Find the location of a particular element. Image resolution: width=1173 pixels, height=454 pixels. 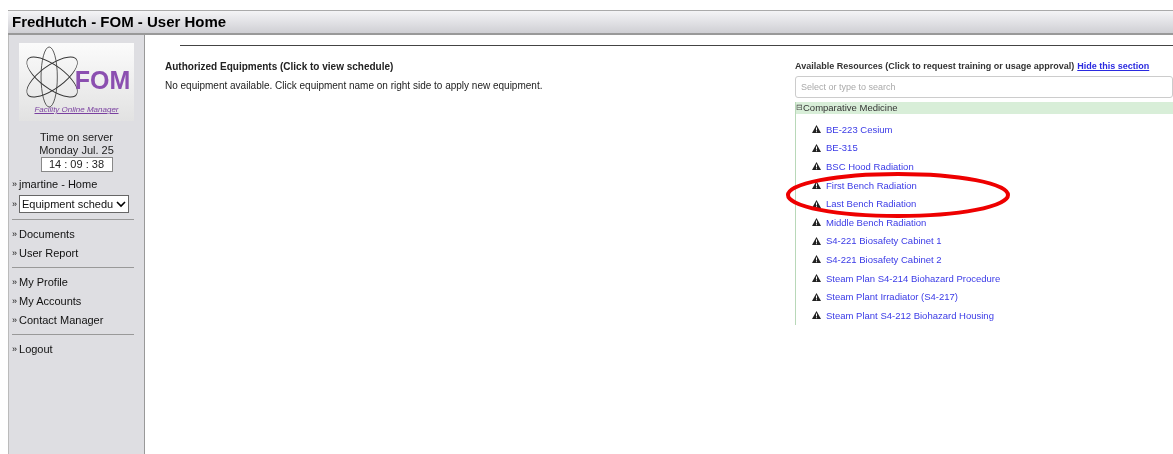

resource-link: First Bench Radiation is located at coordinates (871, 185).